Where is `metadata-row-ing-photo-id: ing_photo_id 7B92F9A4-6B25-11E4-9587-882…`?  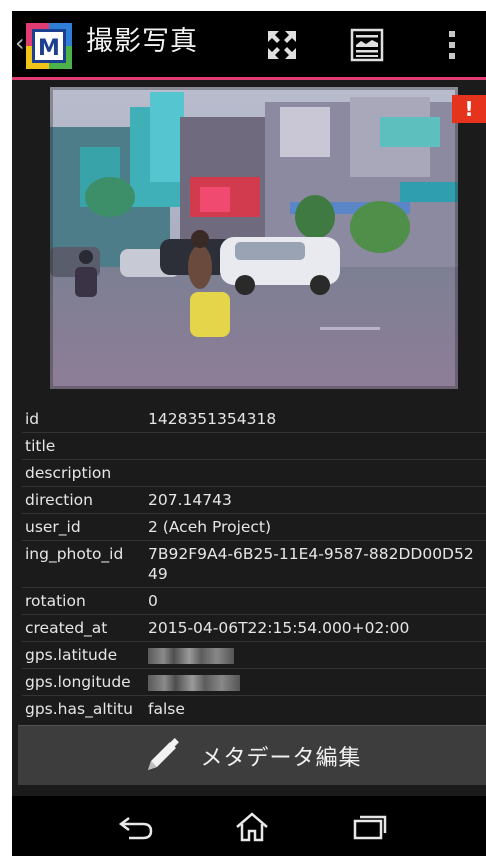
metadata-row-ing-photo-id: ing_photo_id 7B92F9A4-6B25-11E4-9587-882… is located at coordinates (254, 564).